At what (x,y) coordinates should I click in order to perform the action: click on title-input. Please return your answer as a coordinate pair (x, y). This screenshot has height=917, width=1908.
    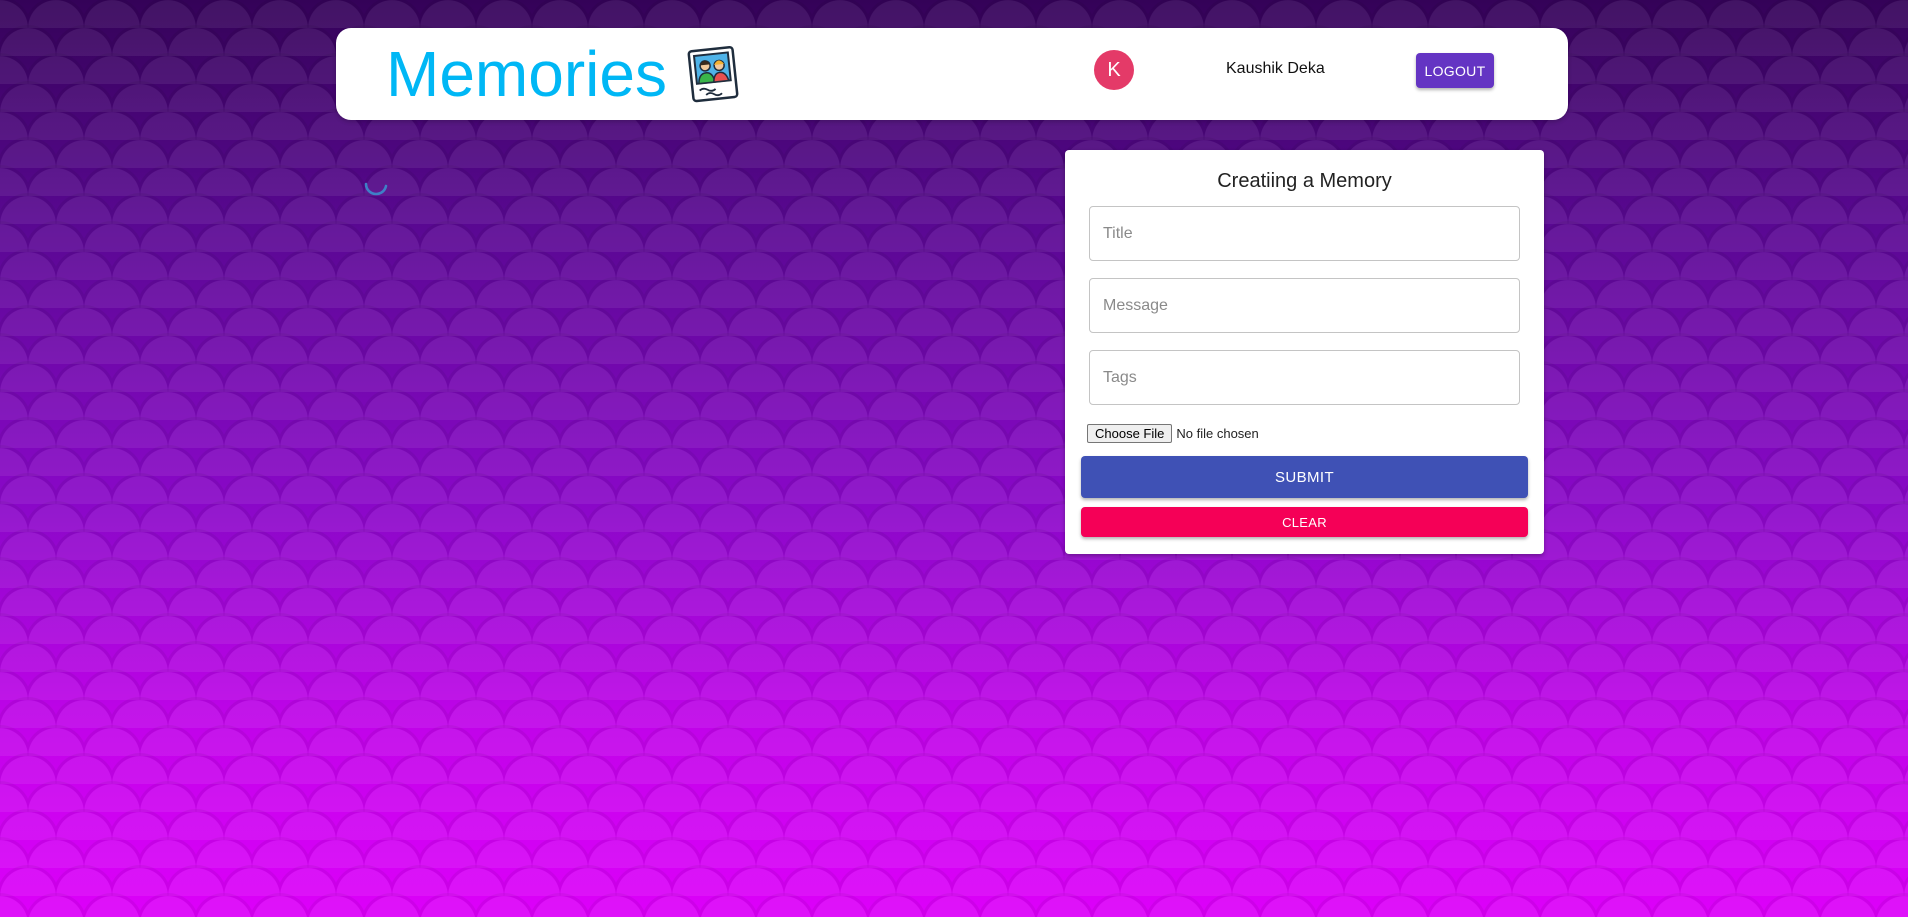
    Looking at the image, I should click on (1304, 233).